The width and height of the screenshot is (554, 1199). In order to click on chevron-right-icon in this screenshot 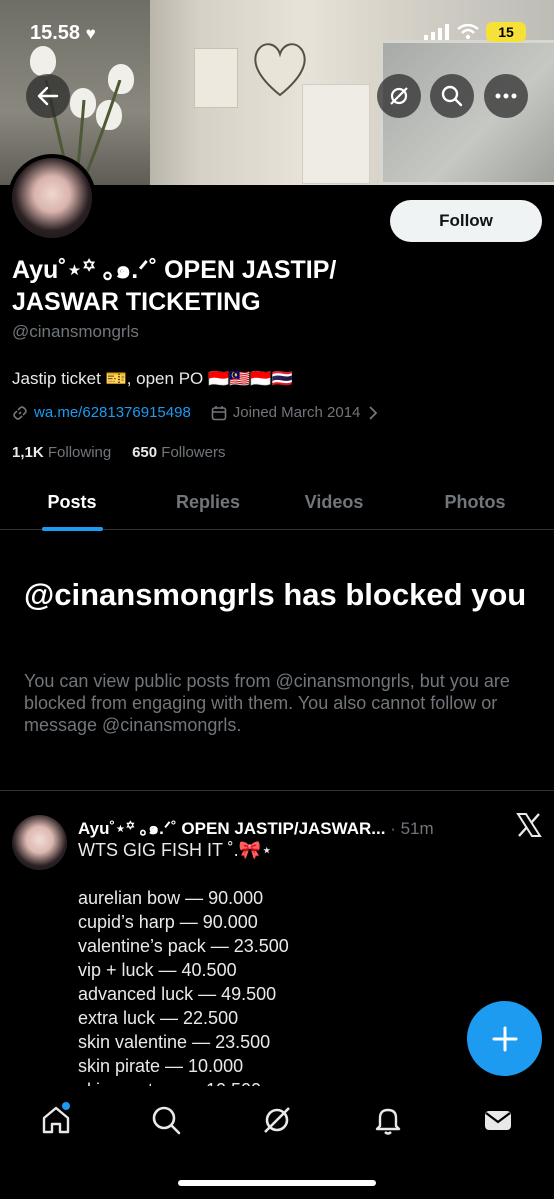, I will do `click(373, 412)`.